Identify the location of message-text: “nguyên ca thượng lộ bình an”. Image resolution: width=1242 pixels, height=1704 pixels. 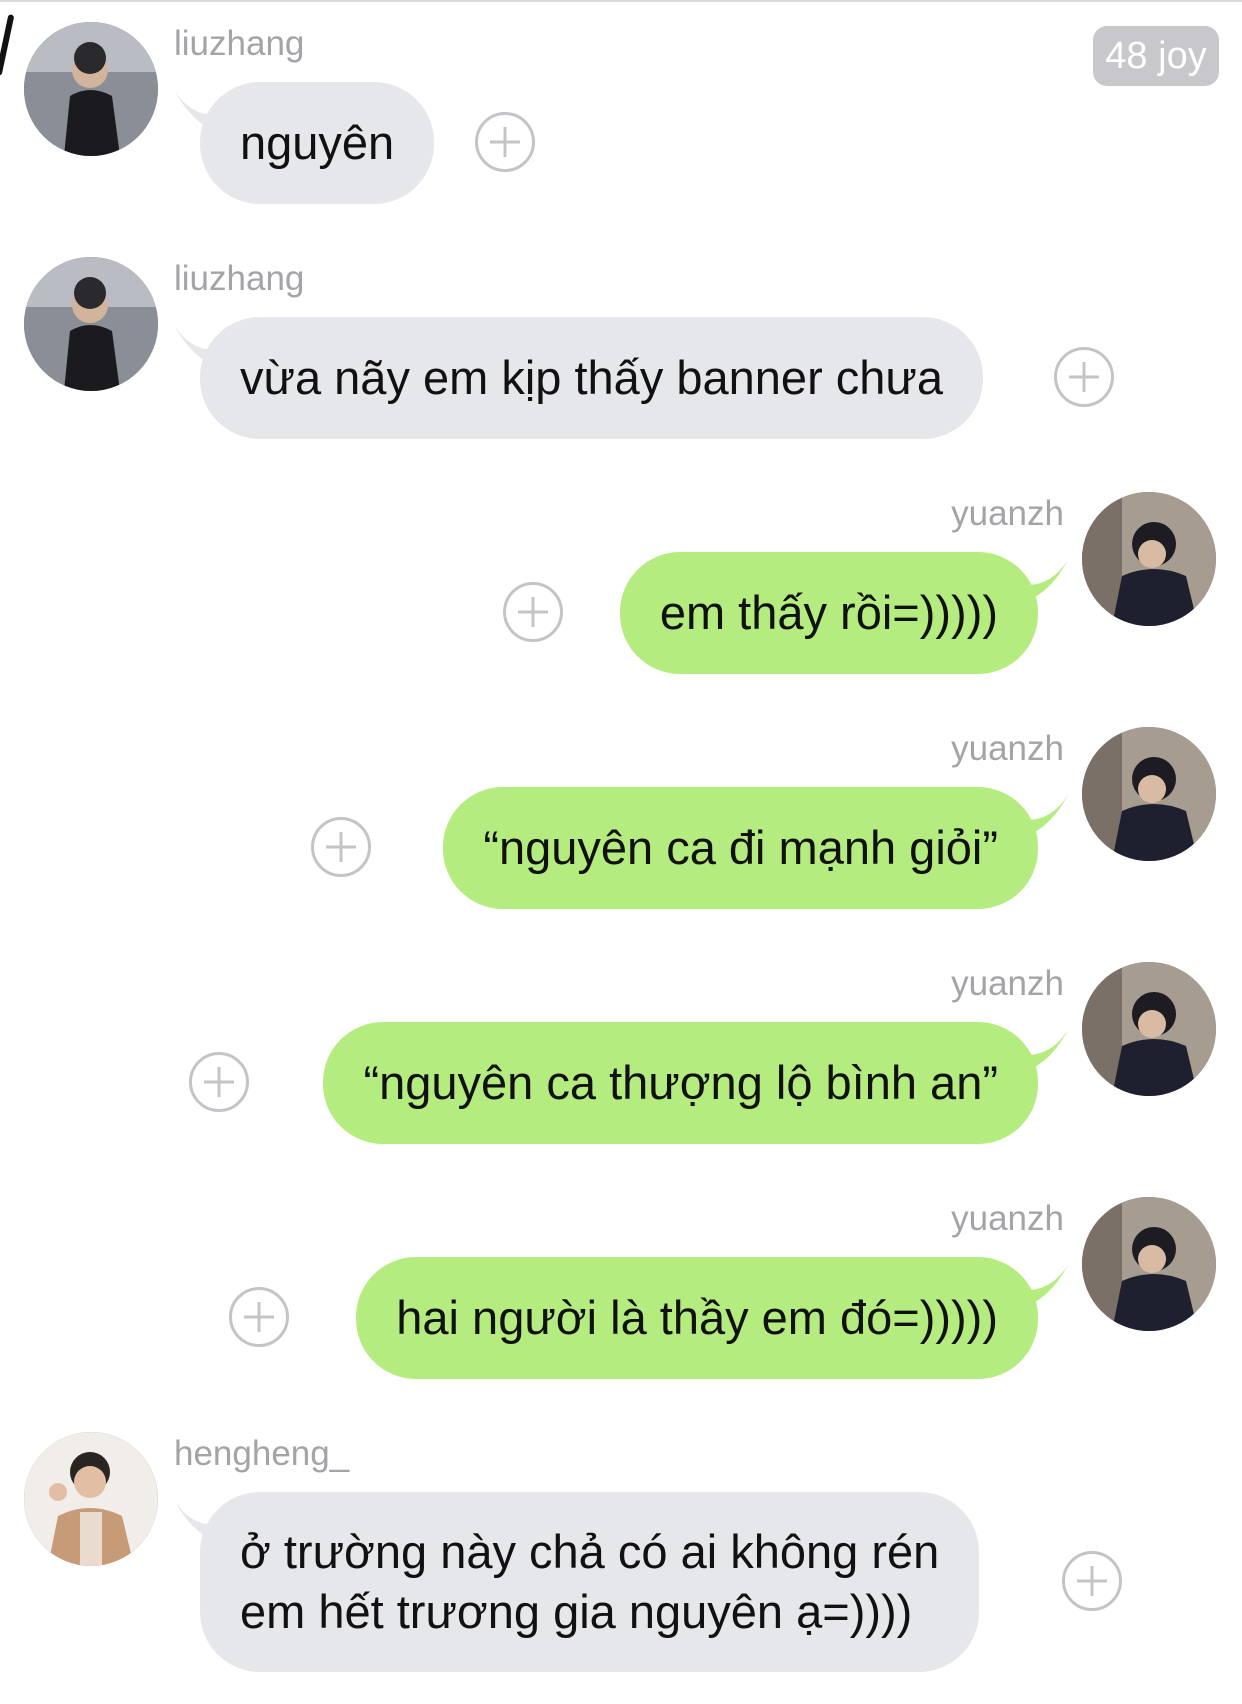
(680, 1082).